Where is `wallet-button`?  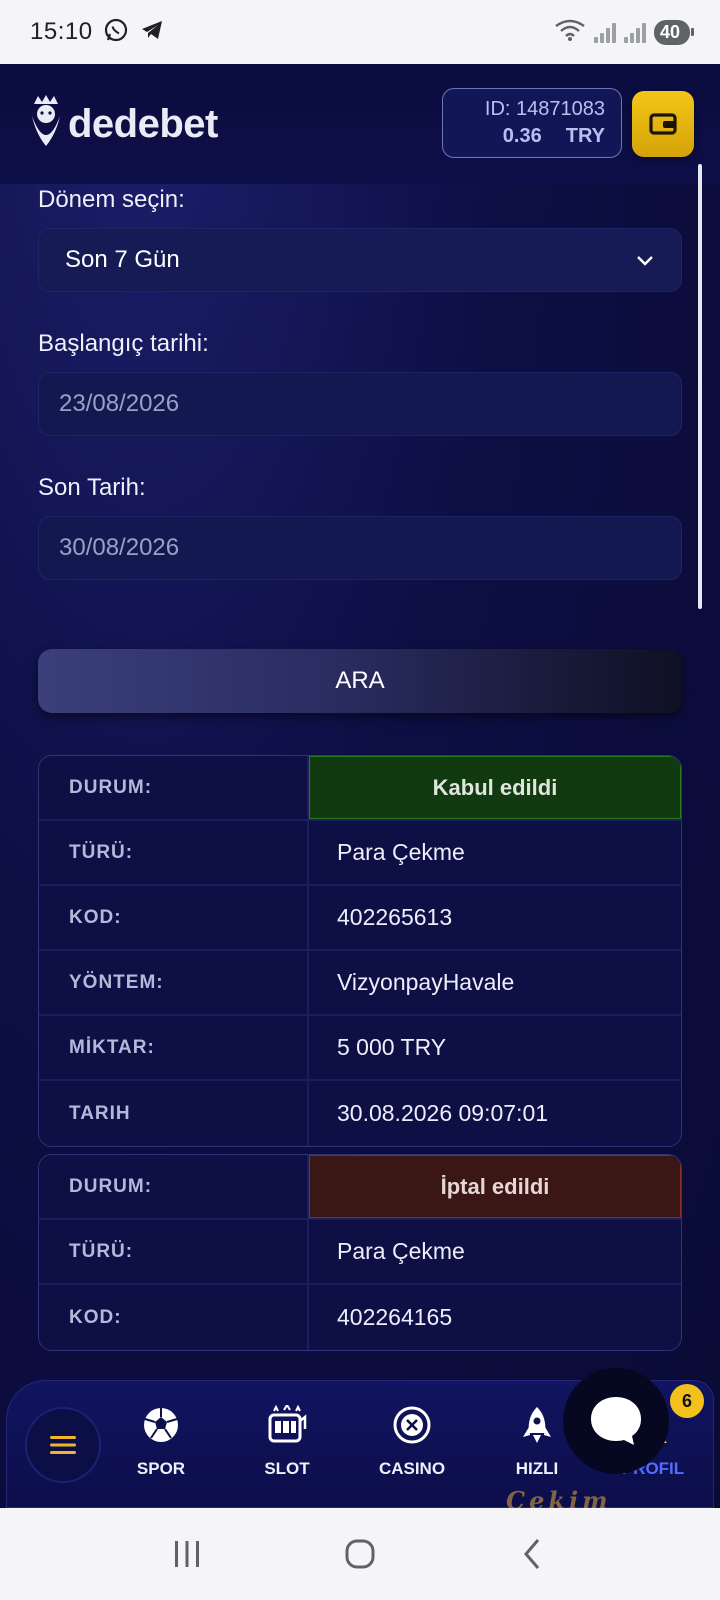 wallet-button is located at coordinates (663, 124).